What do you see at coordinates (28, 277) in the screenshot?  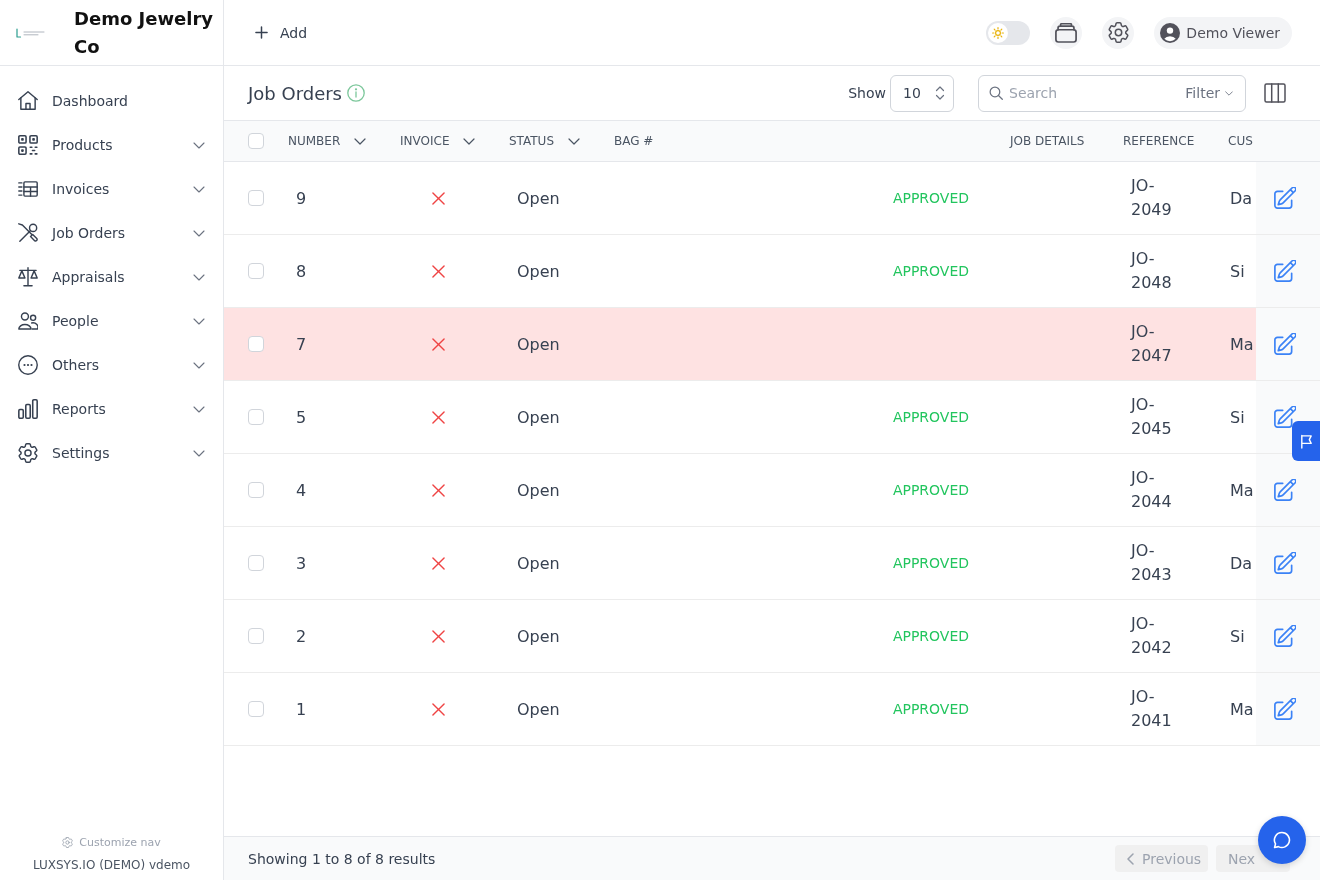 I see `scale-icon` at bounding box center [28, 277].